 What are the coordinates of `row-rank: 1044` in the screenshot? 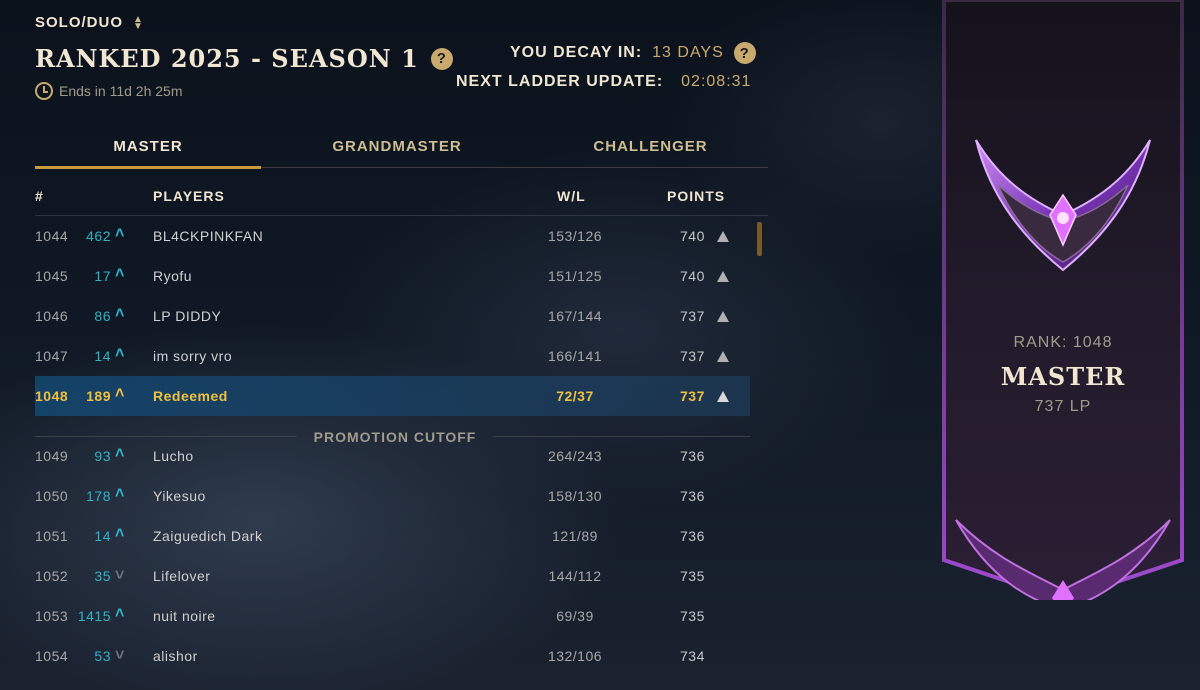 It's located at (52, 236).